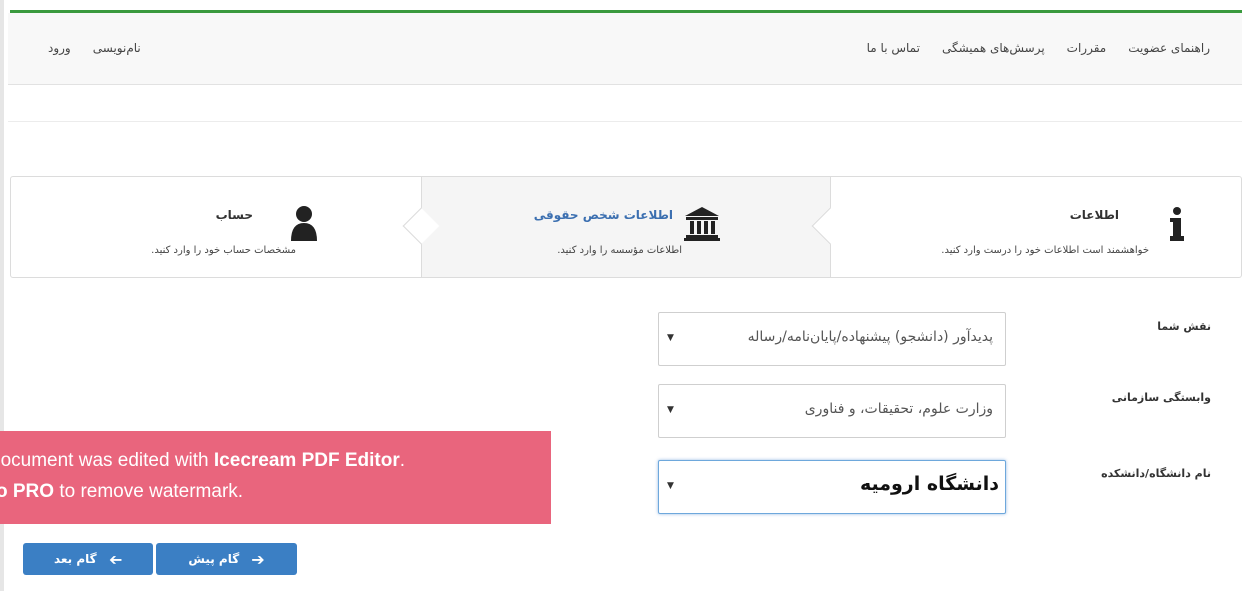 The width and height of the screenshot is (1242, 591). What do you see at coordinates (603, 215) in the screenshot?
I see `step-legal-title: اطلاعات شخص حقوقی` at bounding box center [603, 215].